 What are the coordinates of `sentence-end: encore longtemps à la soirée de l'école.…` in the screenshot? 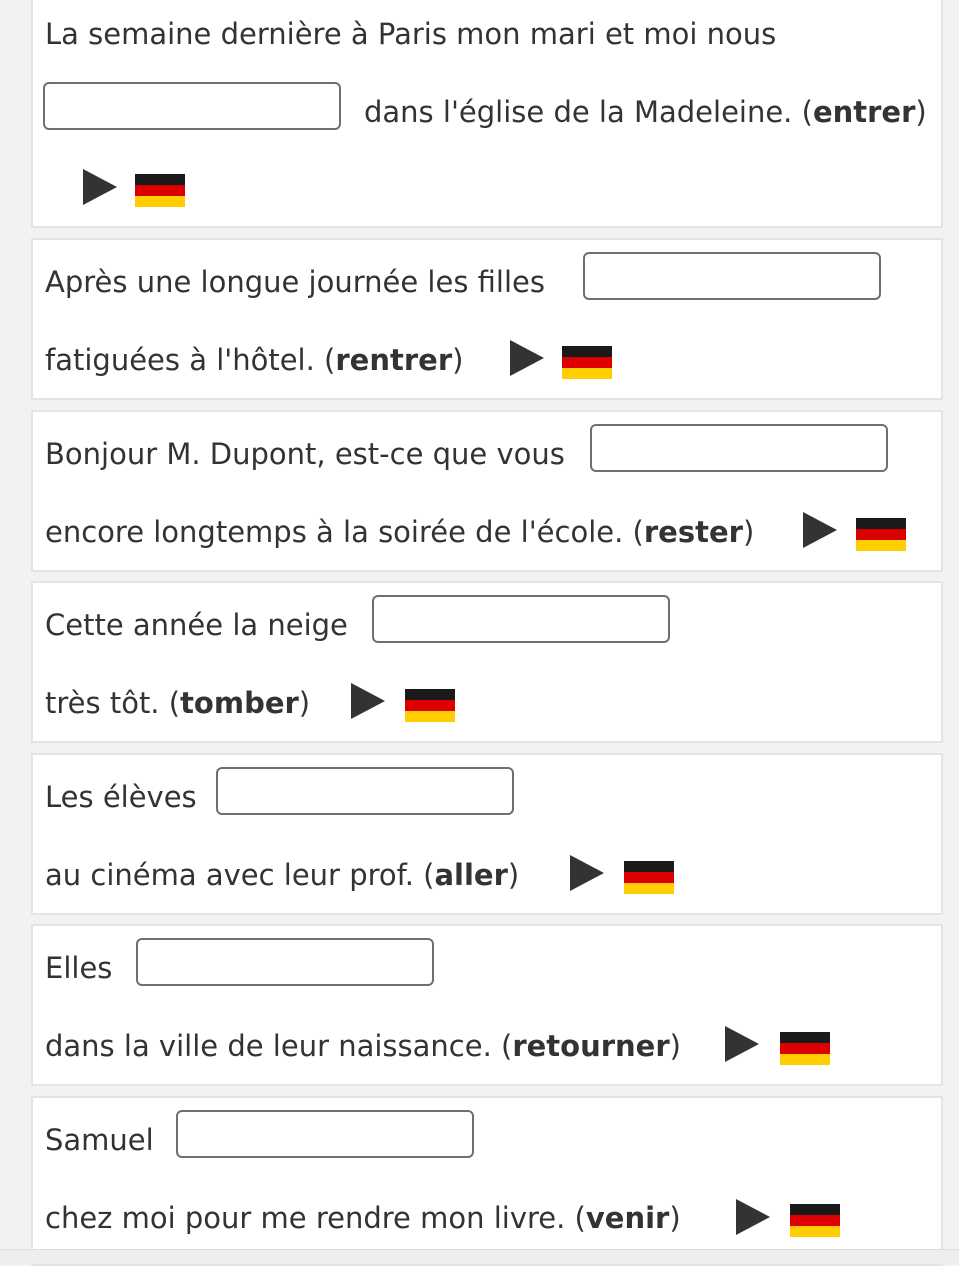 It's located at (400, 532).